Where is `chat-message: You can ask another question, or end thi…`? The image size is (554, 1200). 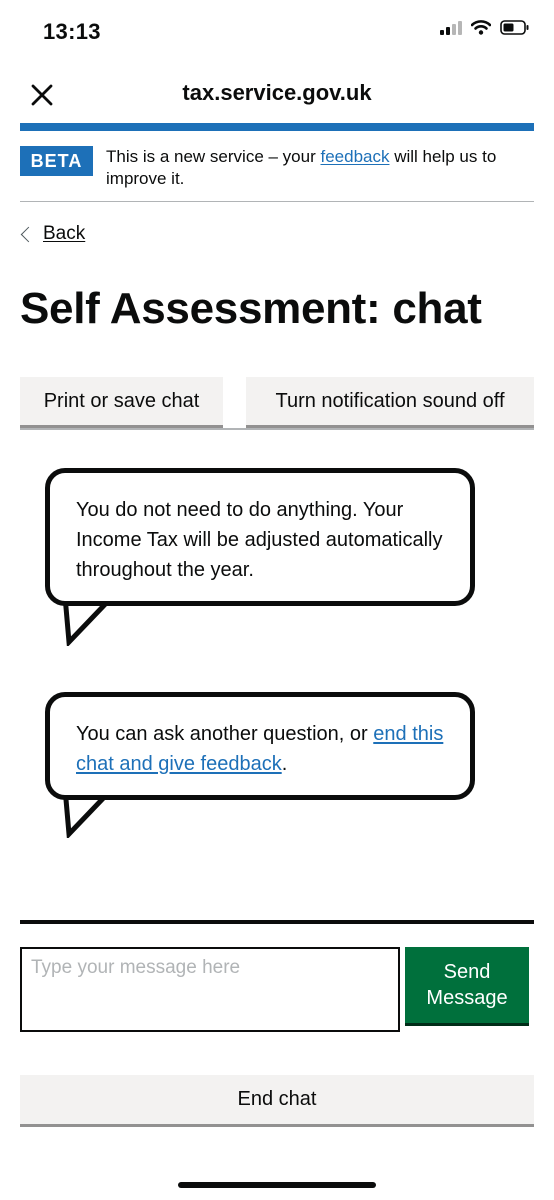
chat-message: You can ask another question, or end thi… is located at coordinates (260, 767).